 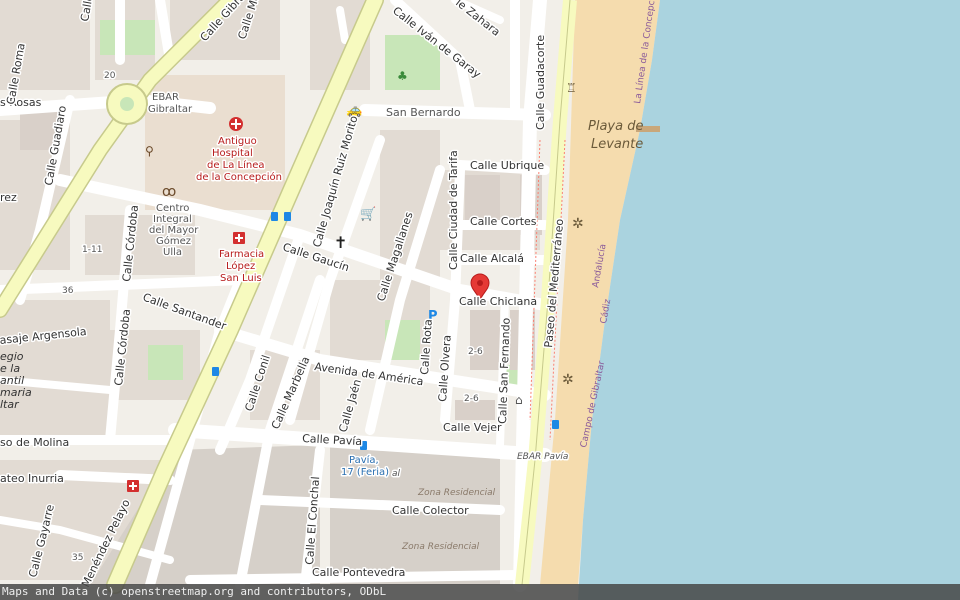 I want to click on hospital-label-2: Hospital, so click(x=232, y=153).